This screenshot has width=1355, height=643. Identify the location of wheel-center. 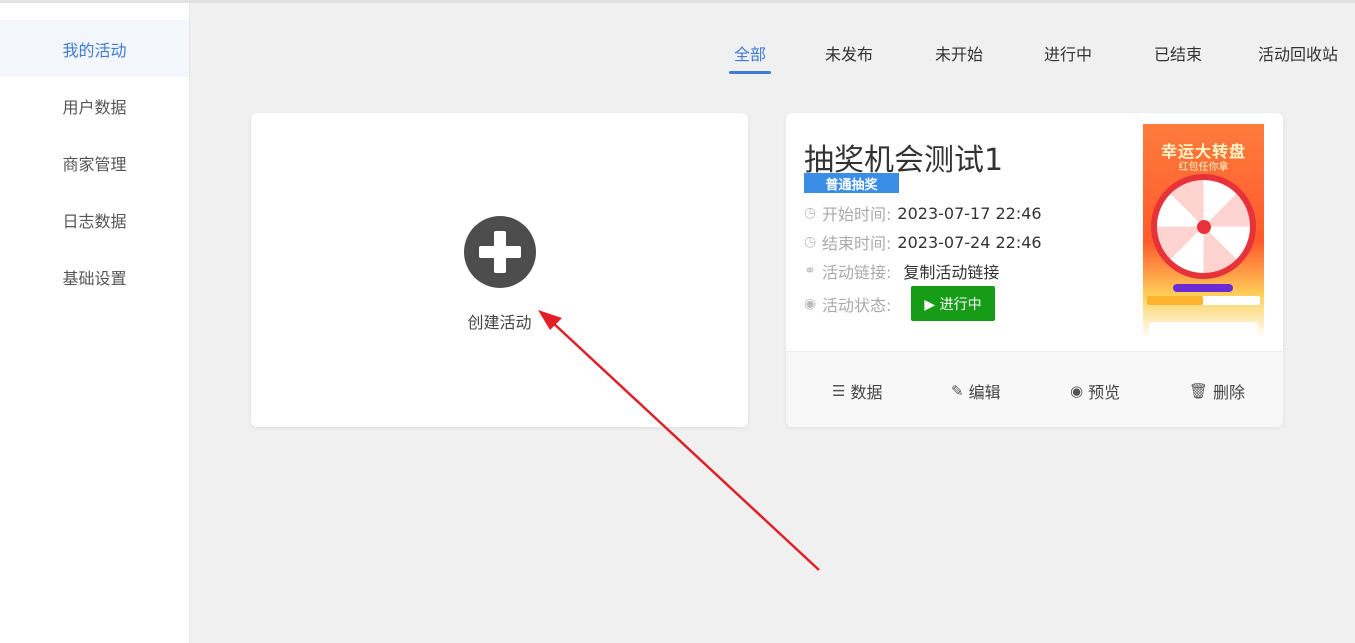
(1204, 227).